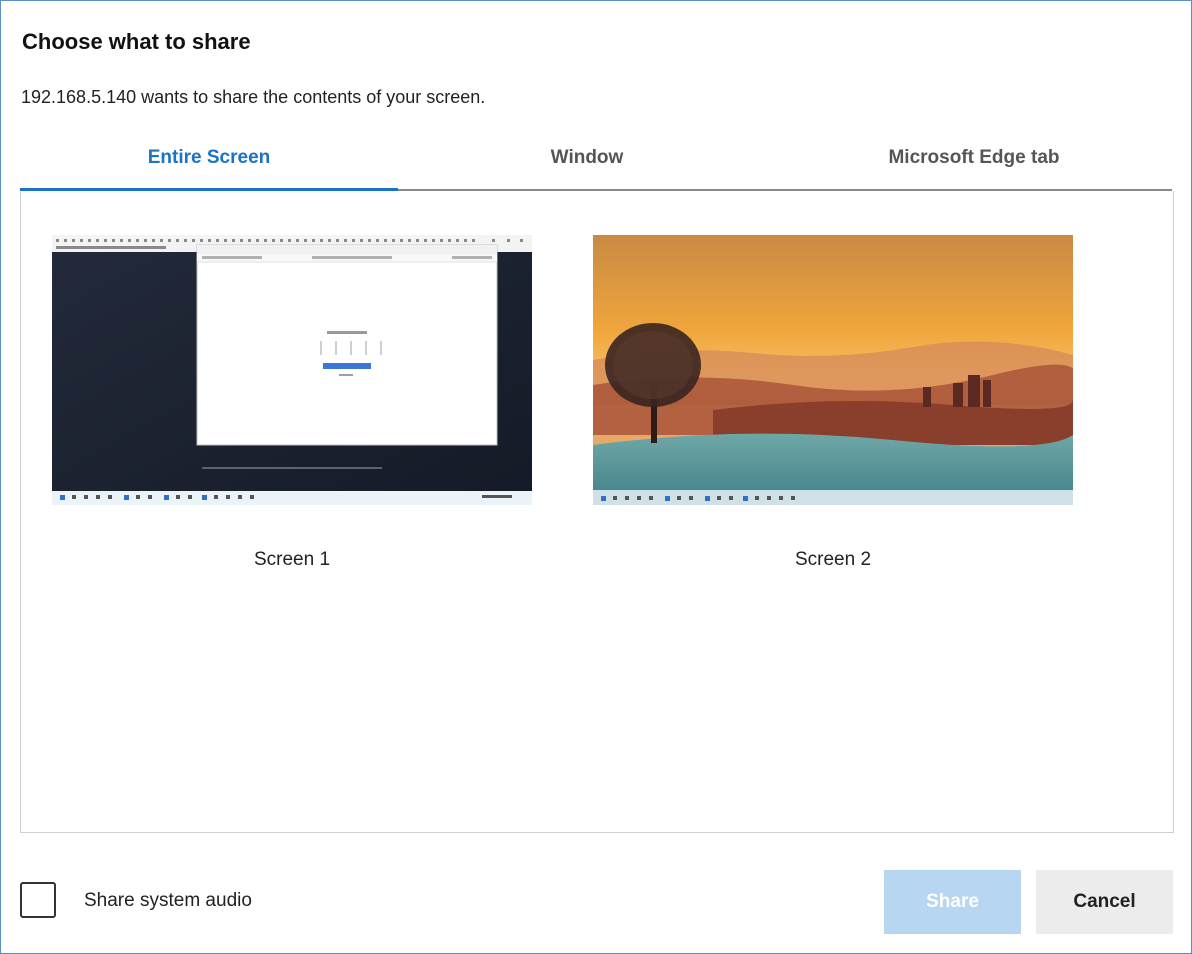  Describe the element at coordinates (209, 166) in the screenshot. I see `tab-entire-screen: Entire Screen` at that location.